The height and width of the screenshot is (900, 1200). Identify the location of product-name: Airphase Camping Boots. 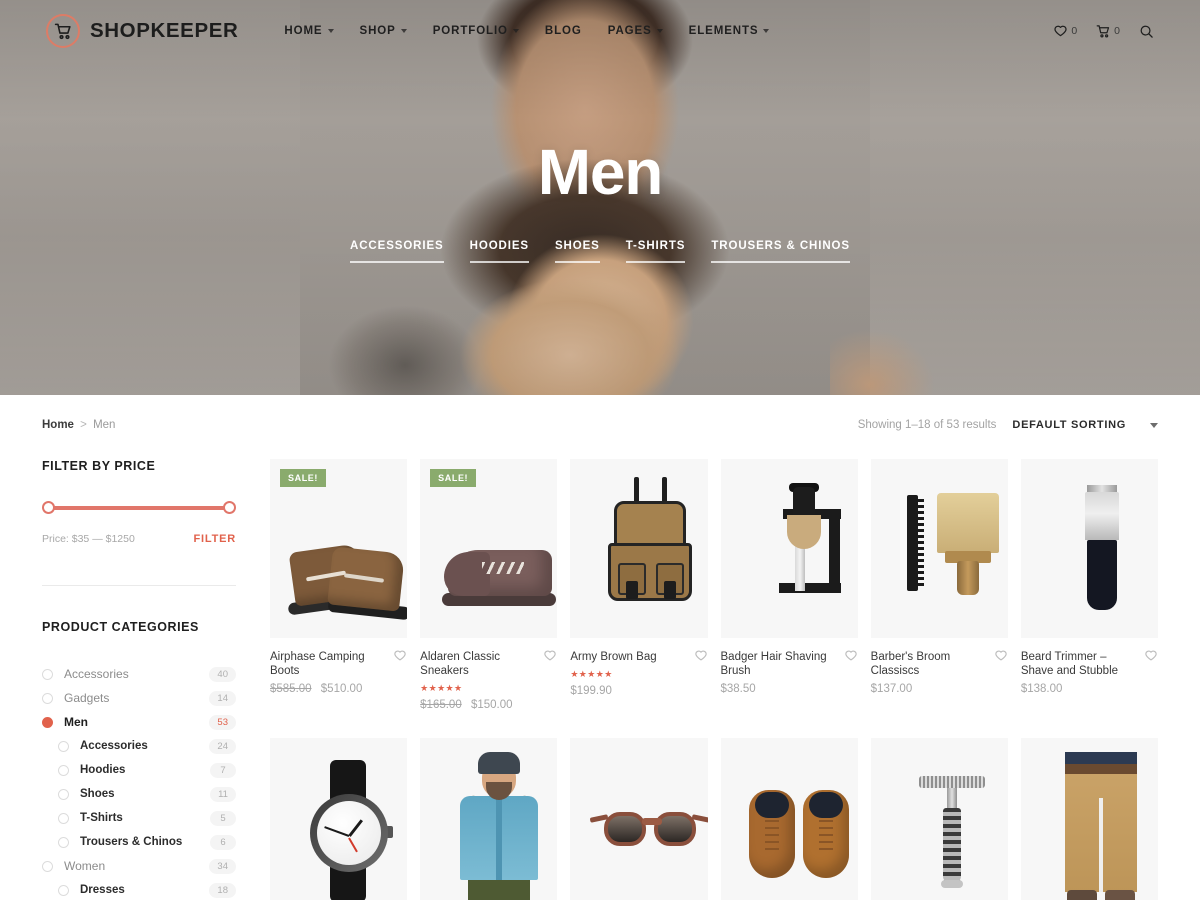
(338, 664).